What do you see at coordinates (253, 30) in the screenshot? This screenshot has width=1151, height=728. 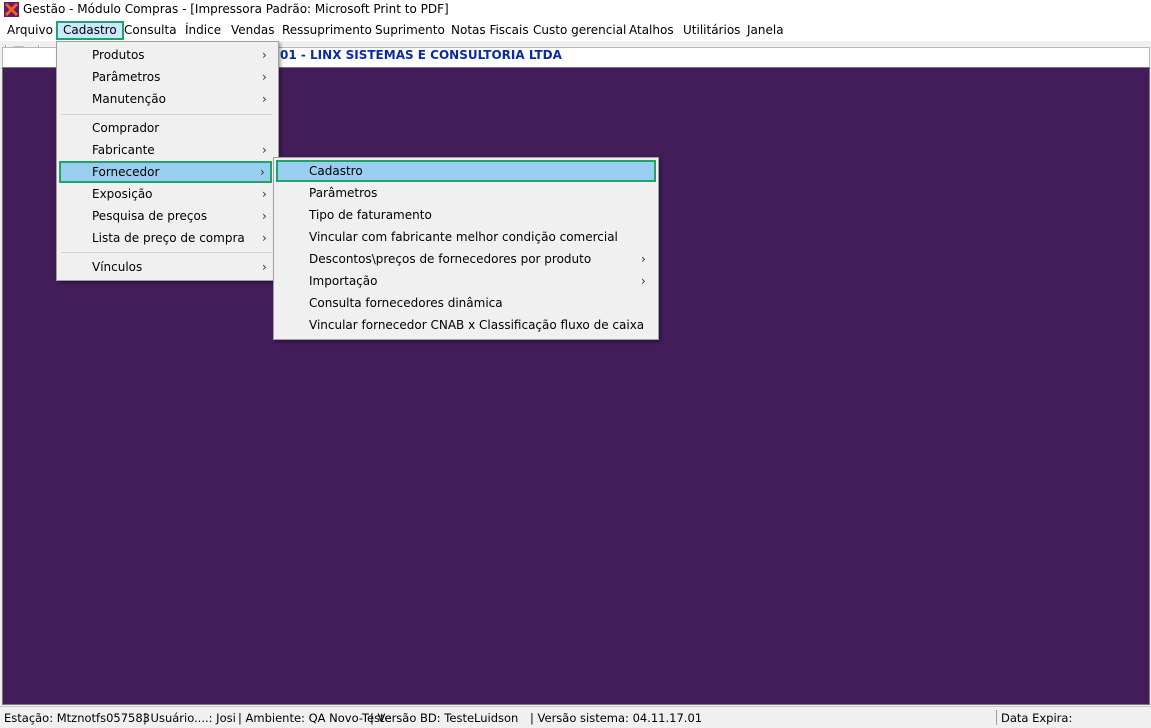 I see `menu-vendas: Vendas` at bounding box center [253, 30].